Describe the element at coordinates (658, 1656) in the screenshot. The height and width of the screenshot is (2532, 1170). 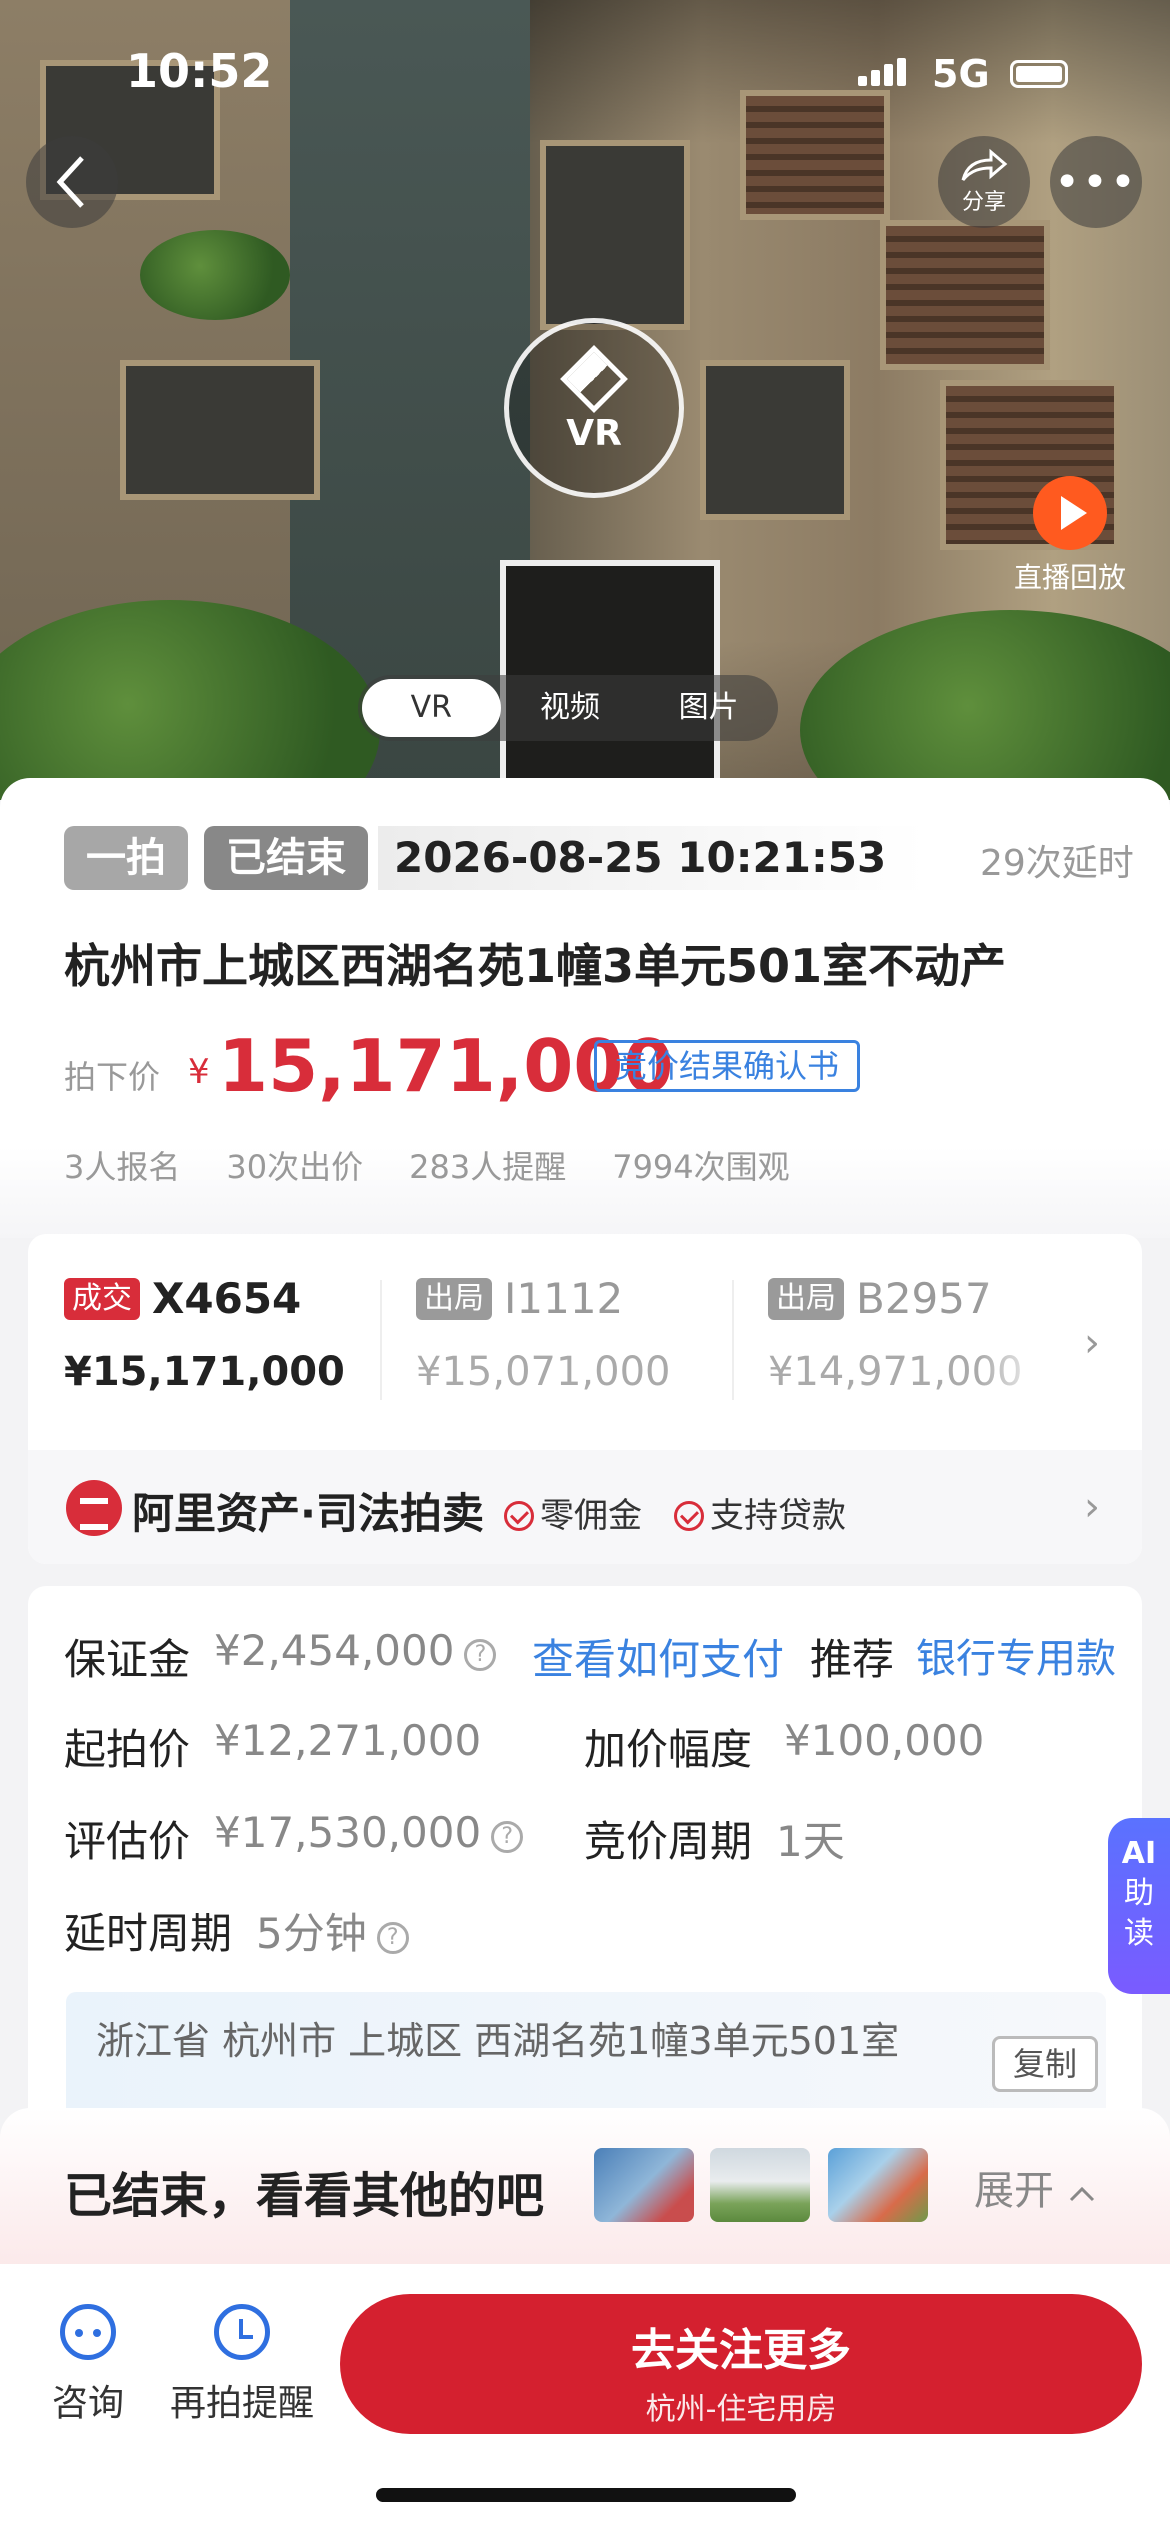
I see `how-to-pay-link: 查看如何支付` at that location.